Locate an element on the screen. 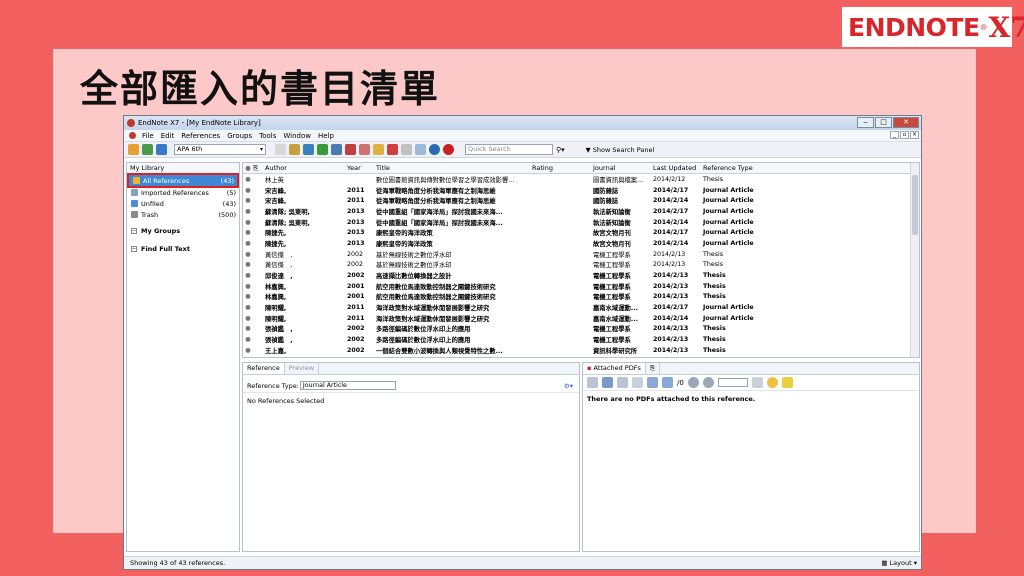 The width and height of the screenshot is (1024, 576). column-reference-type: Reference Type is located at coordinates (743, 168).